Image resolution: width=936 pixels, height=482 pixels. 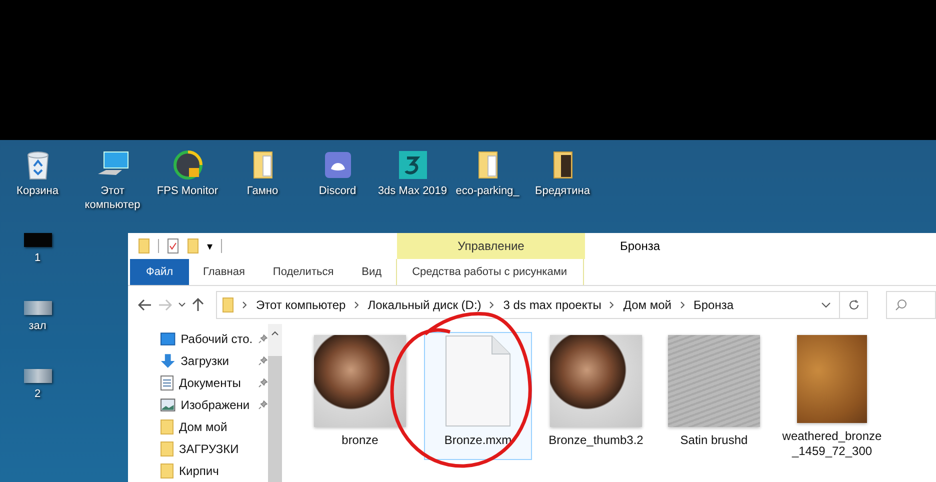 I want to click on ribbon-tab: Файл, so click(x=160, y=272).